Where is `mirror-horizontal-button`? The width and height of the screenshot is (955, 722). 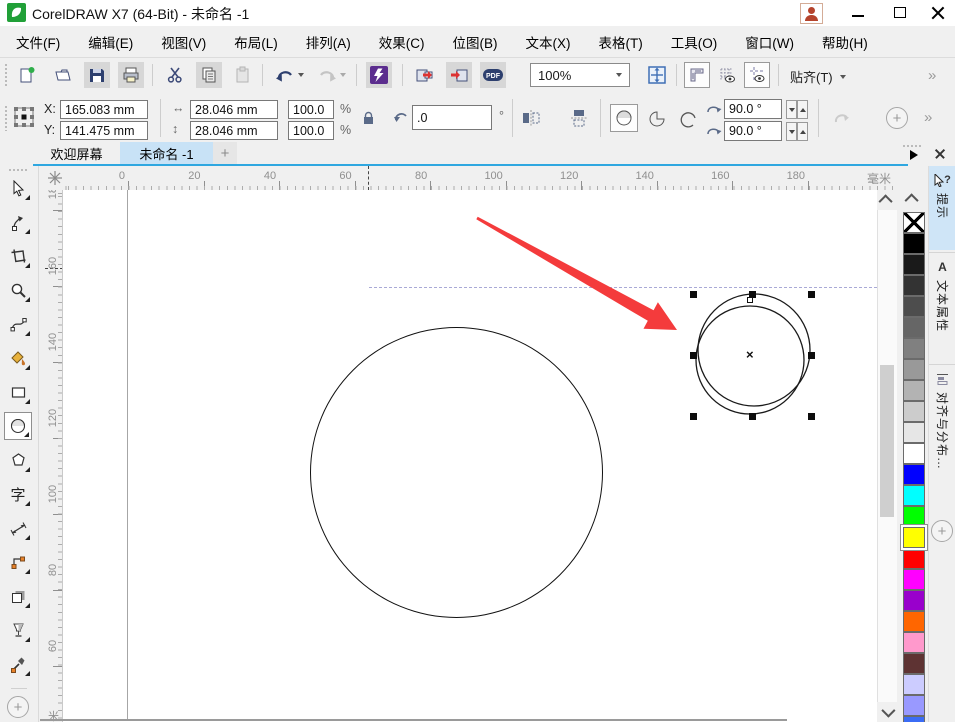 mirror-horizontal-button is located at coordinates (531, 118).